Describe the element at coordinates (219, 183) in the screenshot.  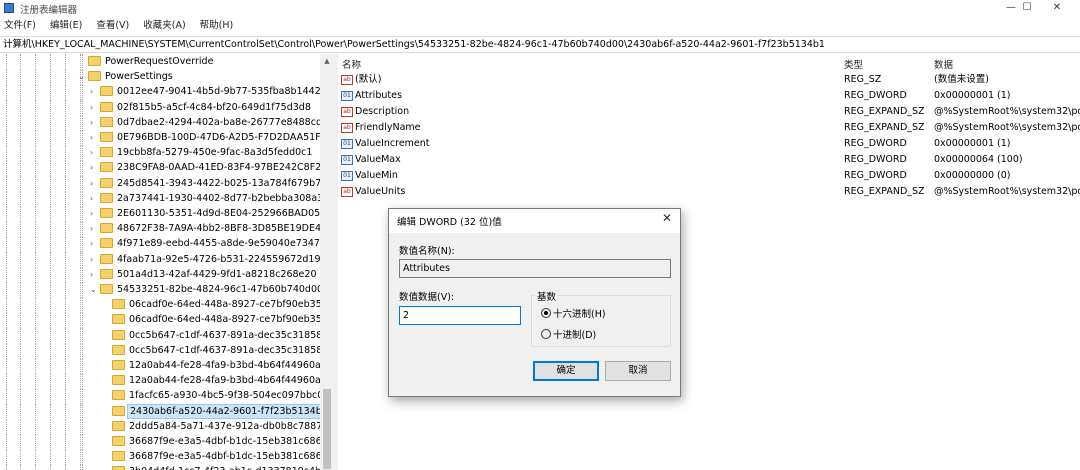
I see `tree-item-label: 245d8541-3943-4422-b025-13a784f679b7` at that location.